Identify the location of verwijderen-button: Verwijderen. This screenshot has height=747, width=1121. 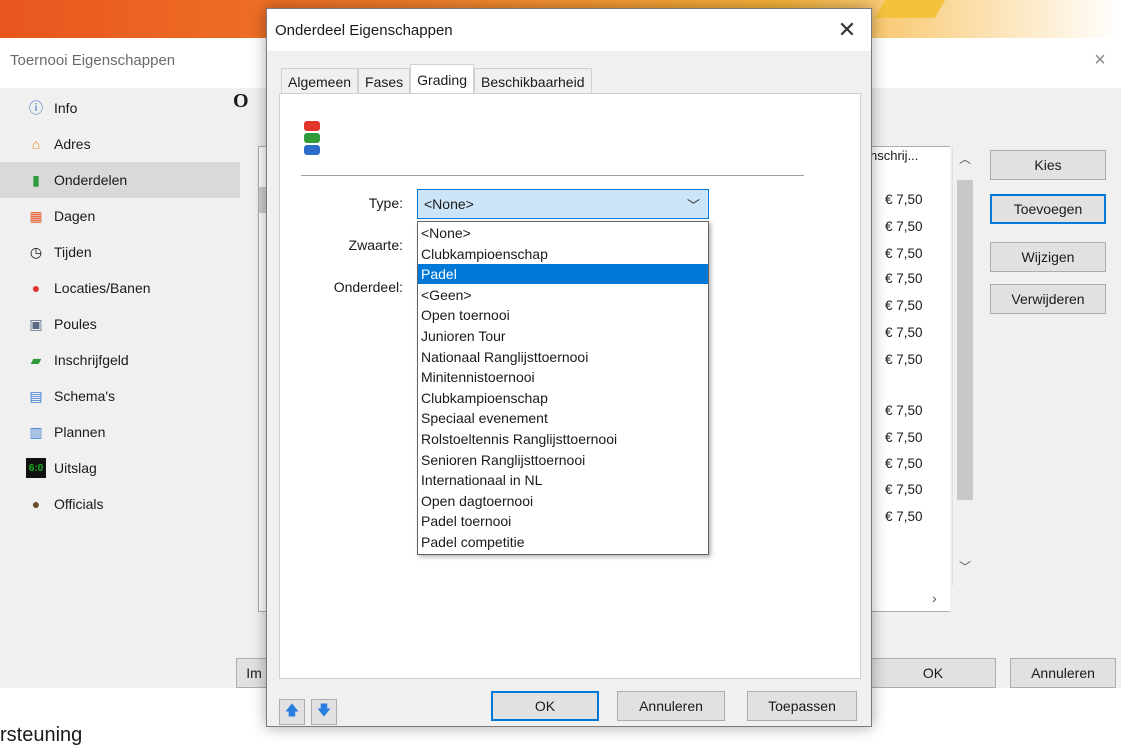
(1048, 299).